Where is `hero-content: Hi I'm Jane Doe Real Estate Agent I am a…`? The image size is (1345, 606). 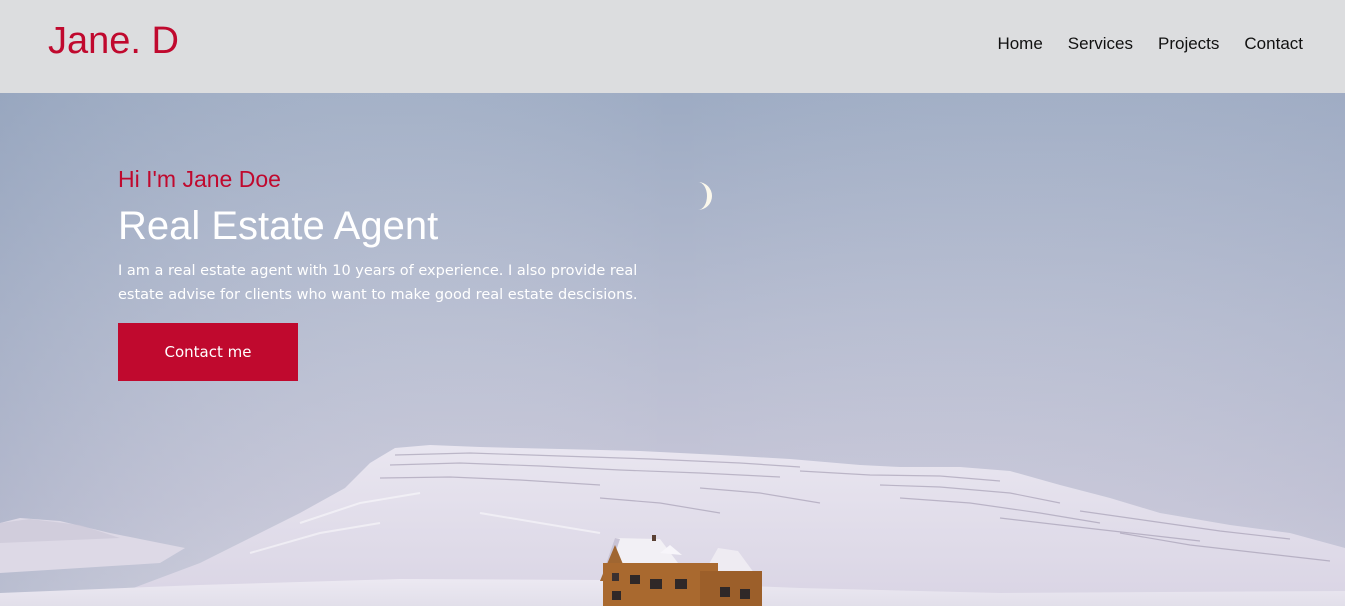
hero-content: Hi I'm Jane Doe Real Estate Agent I am a… is located at coordinates (388, 273).